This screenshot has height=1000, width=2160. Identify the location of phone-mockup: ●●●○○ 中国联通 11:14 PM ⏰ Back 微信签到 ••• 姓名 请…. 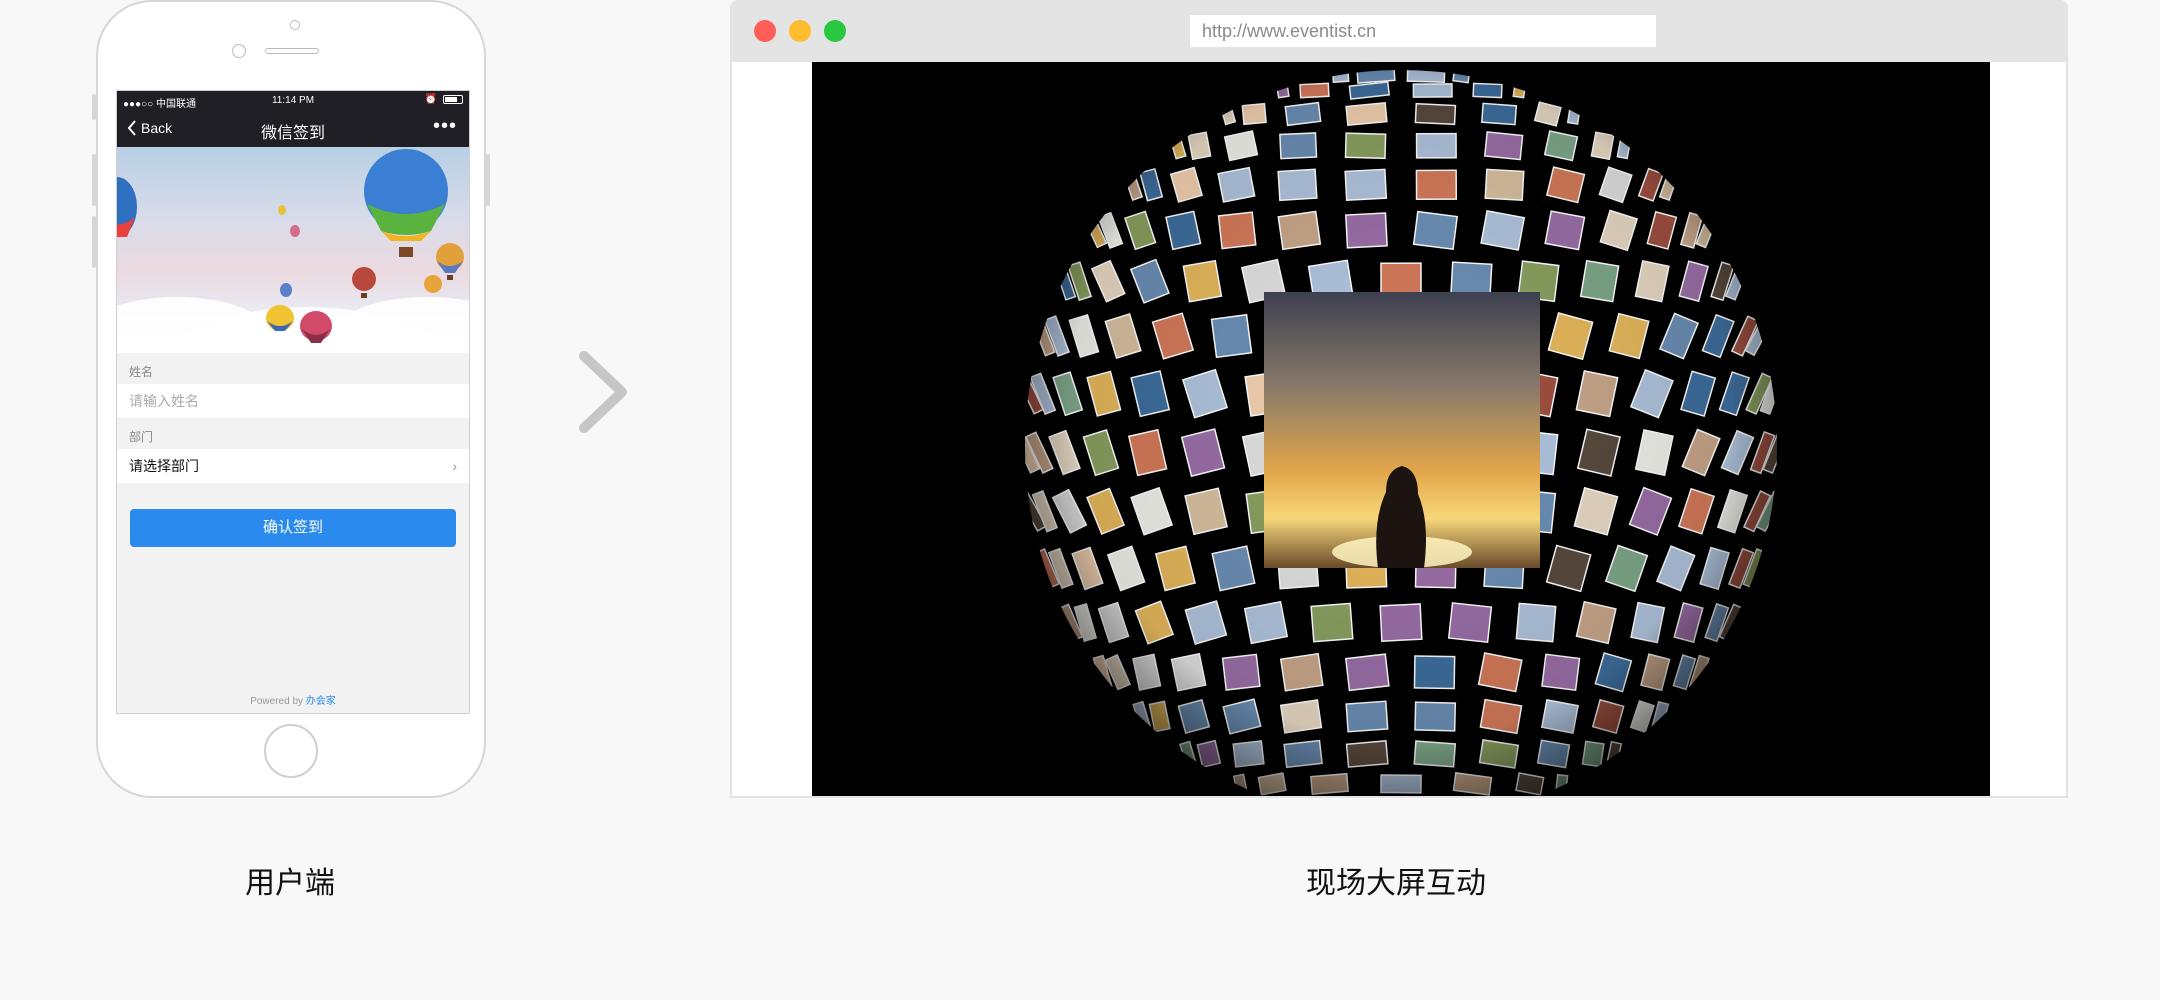
(291, 399).